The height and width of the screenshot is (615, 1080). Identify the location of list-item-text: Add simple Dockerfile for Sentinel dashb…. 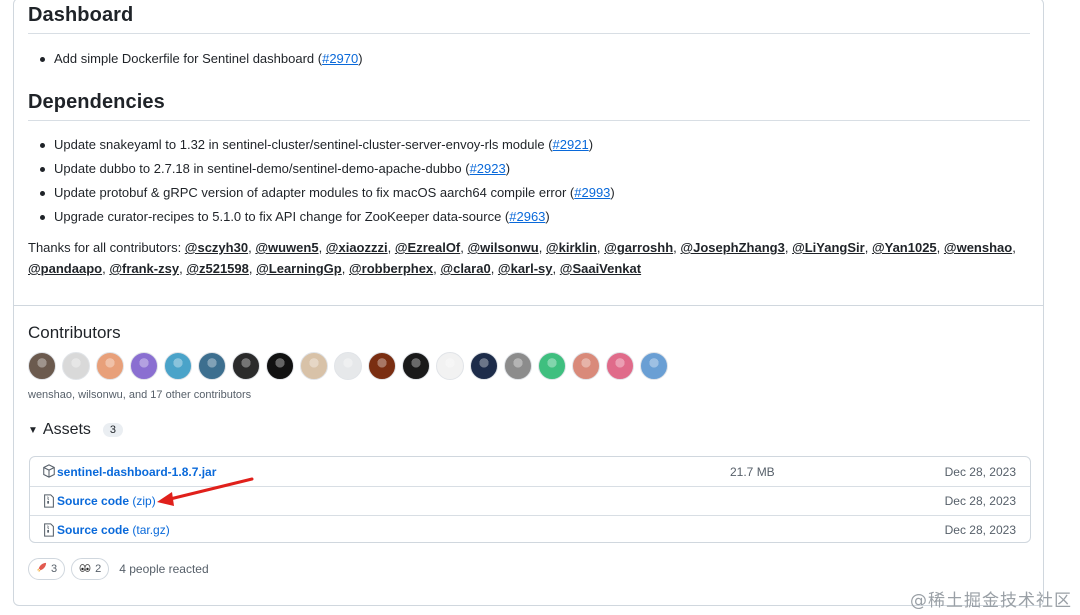
(188, 58).